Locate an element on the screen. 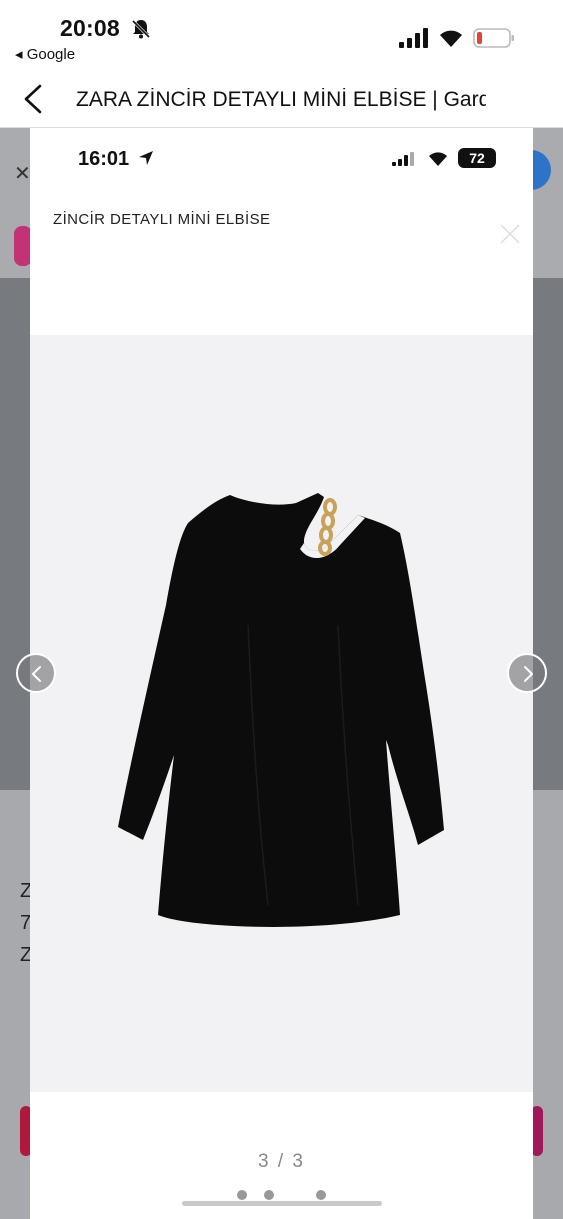 The height and width of the screenshot is (1219, 563). battery-level: 72 is located at coordinates (477, 158).